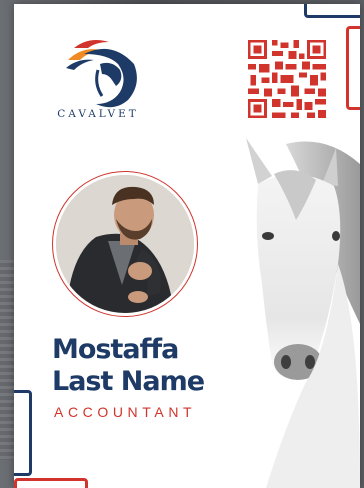  What do you see at coordinates (332, 11) in the screenshot?
I see `frame-corner-top-right` at bounding box center [332, 11].